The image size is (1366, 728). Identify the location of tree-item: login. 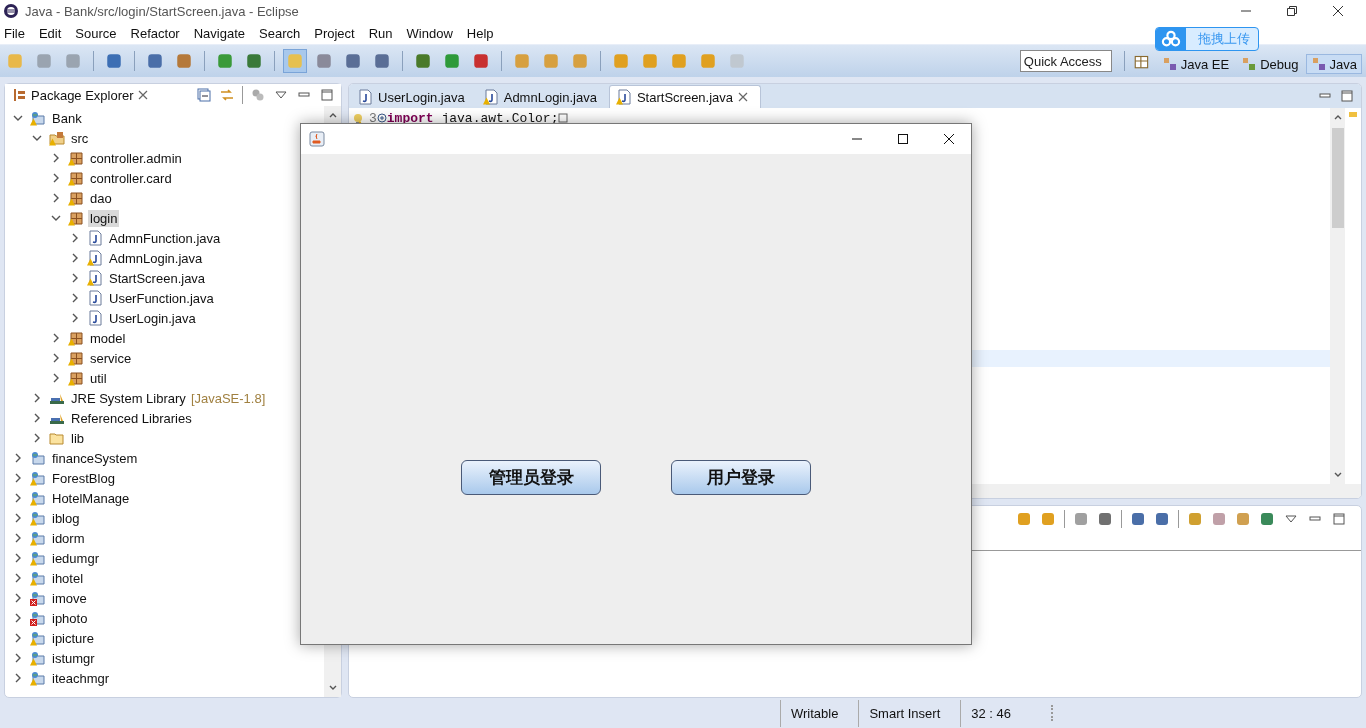
(104, 218).